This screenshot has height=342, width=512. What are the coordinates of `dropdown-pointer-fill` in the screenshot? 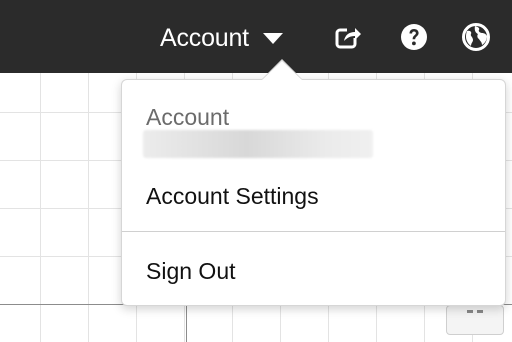 It's located at (282, 70).